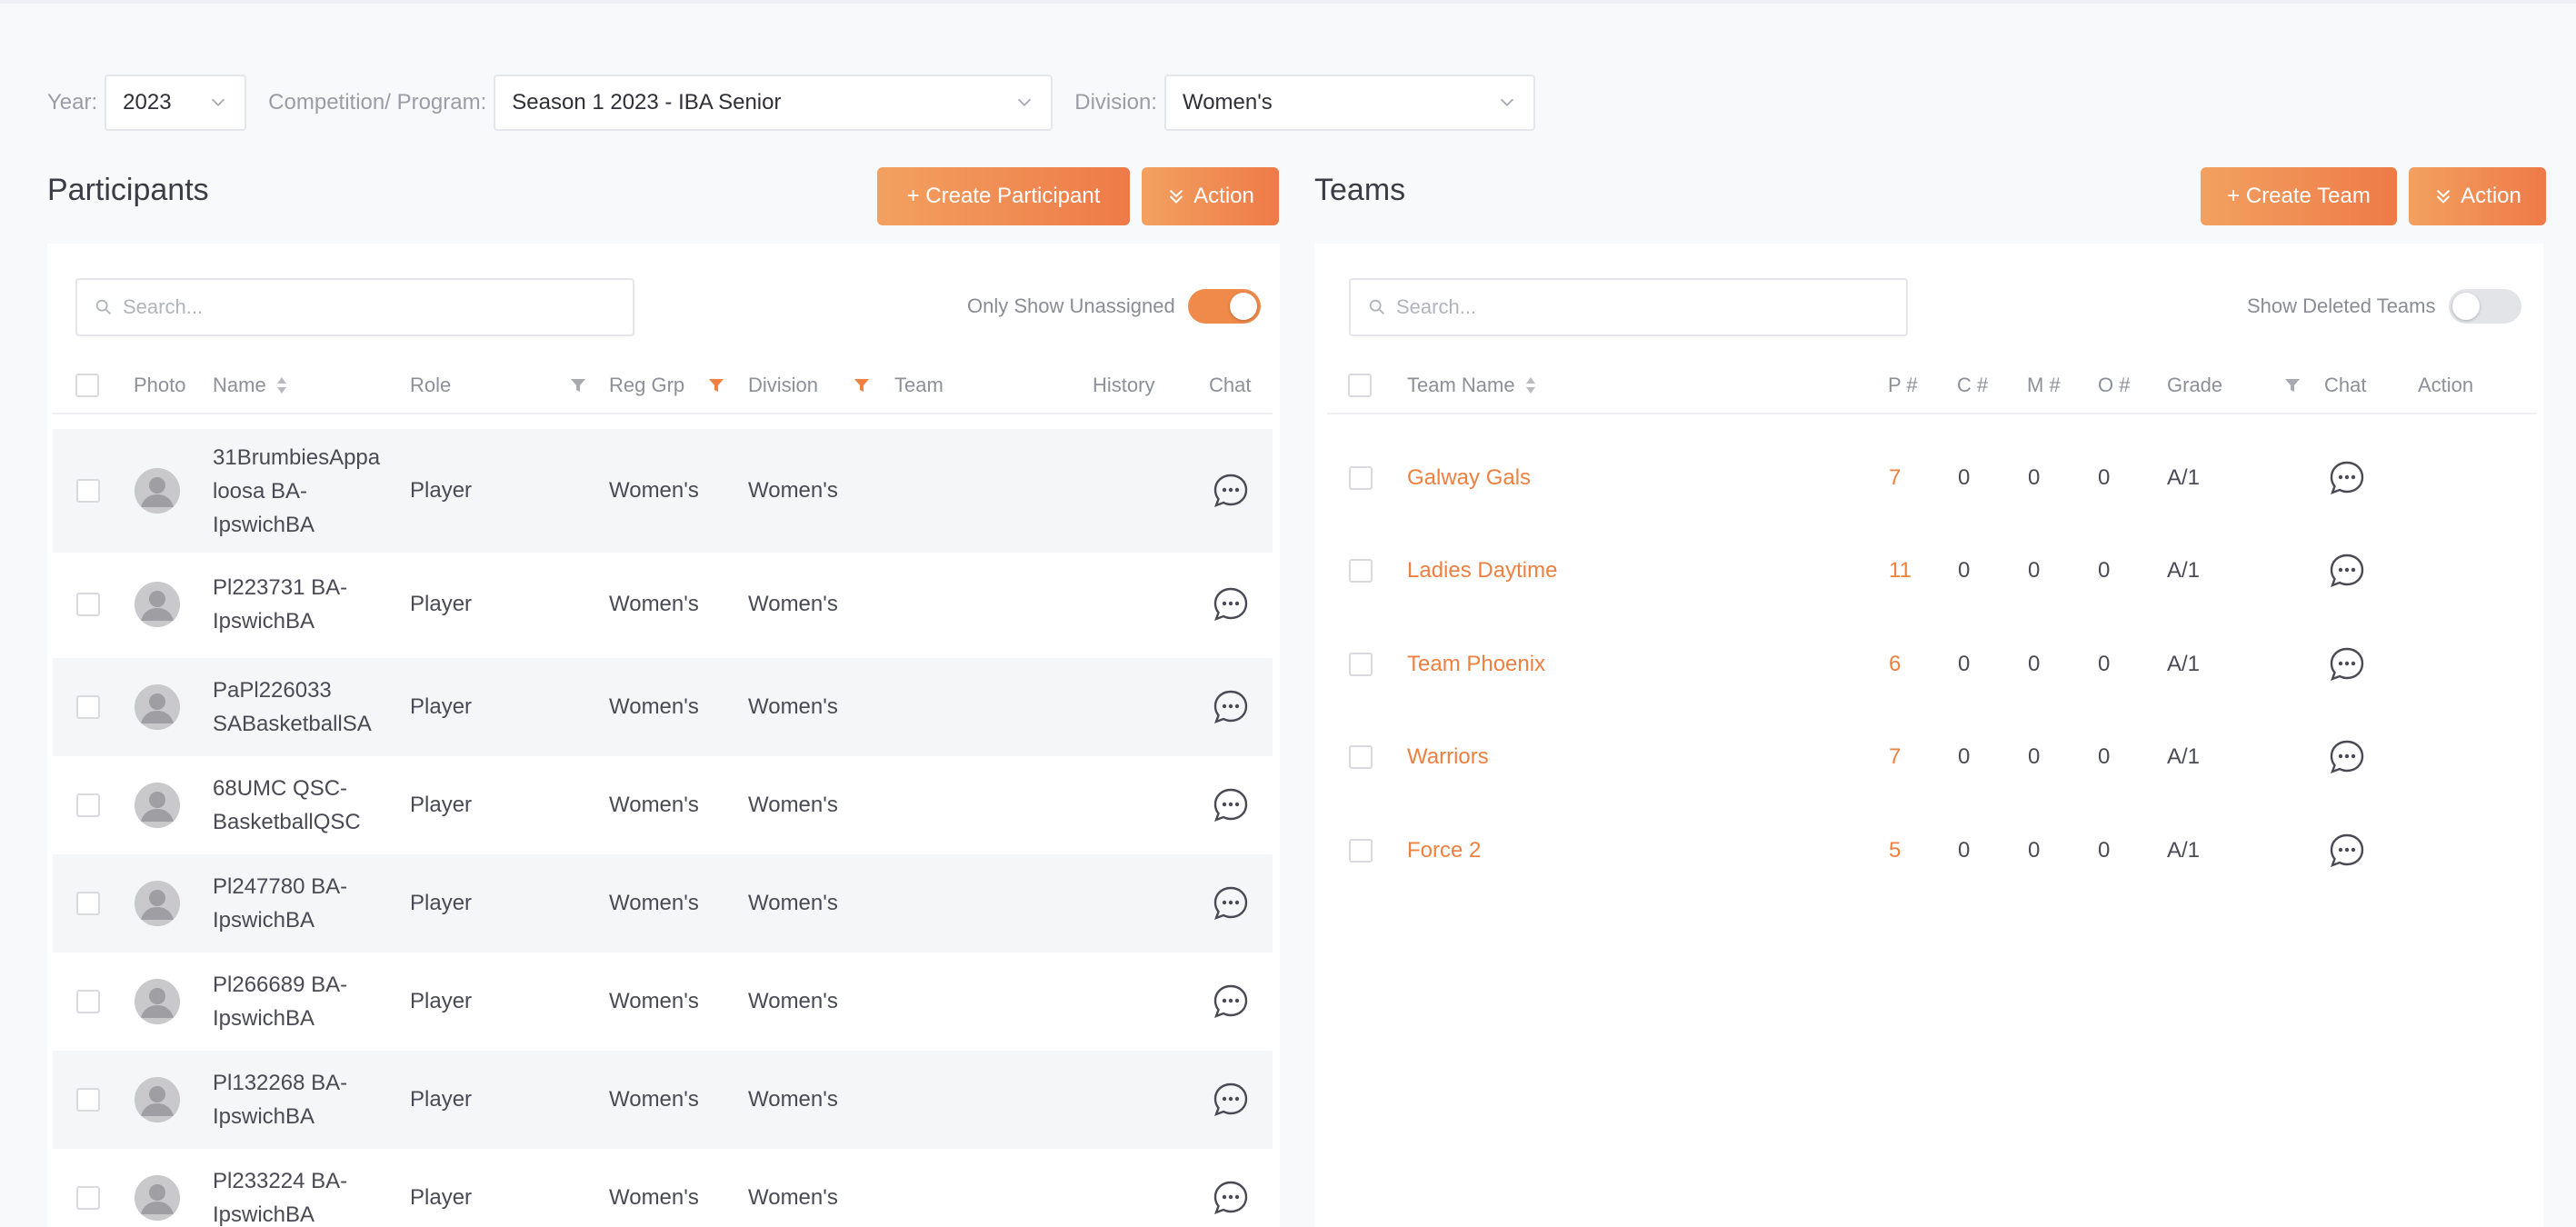 This screenshot has height=1227, width=2576. Describe the element at coordinates (1004, 196) in the screenshot. I see `create-participant-button: + Create Participant` at that location.